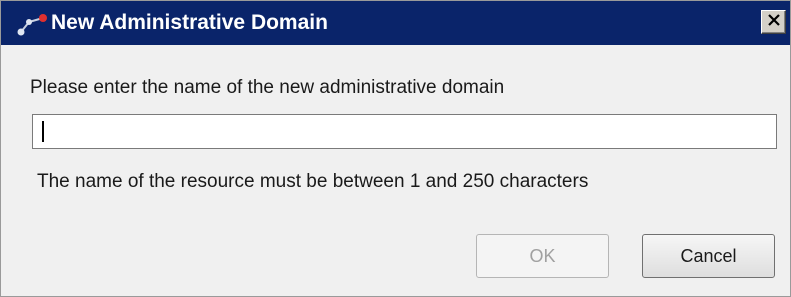 This screenshot has height=297, width=791. I want to click on close-button, so click(773, 22).